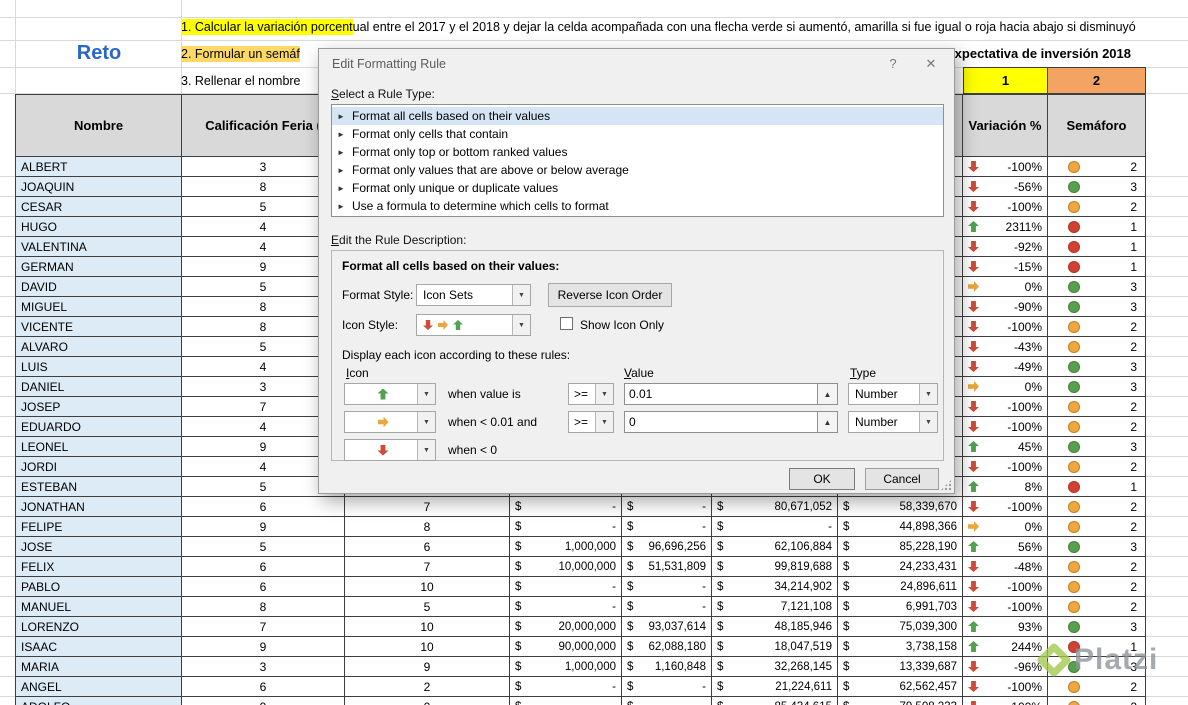  Describe the element at coordinates (98, 647) in the screenshot. I see `cell-nombre: ISAAC` at that location.